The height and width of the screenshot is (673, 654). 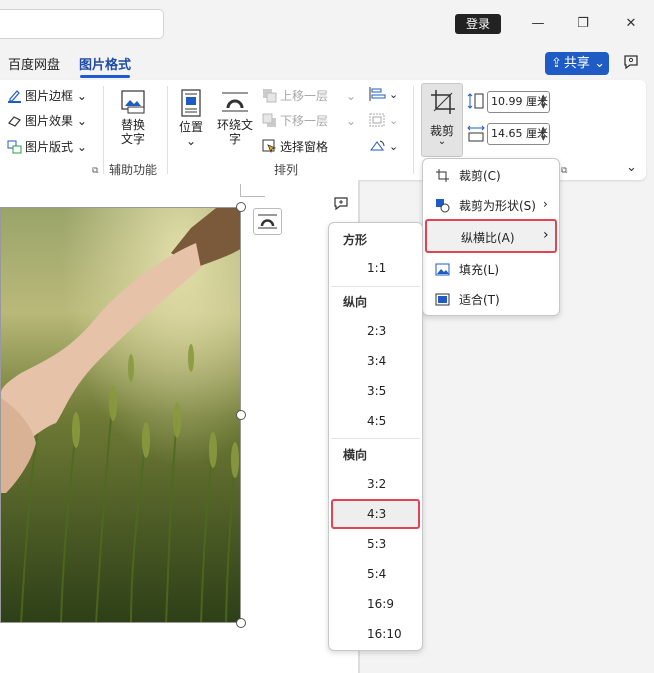 I want to click on accessibility-group-label: 辅助功能, so click(x=133, y=170).